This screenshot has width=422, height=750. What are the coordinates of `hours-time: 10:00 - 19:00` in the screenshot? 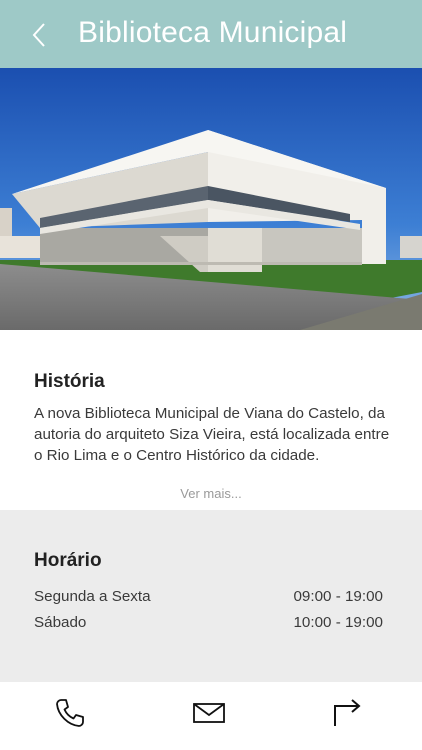 It's located at (338, 622).